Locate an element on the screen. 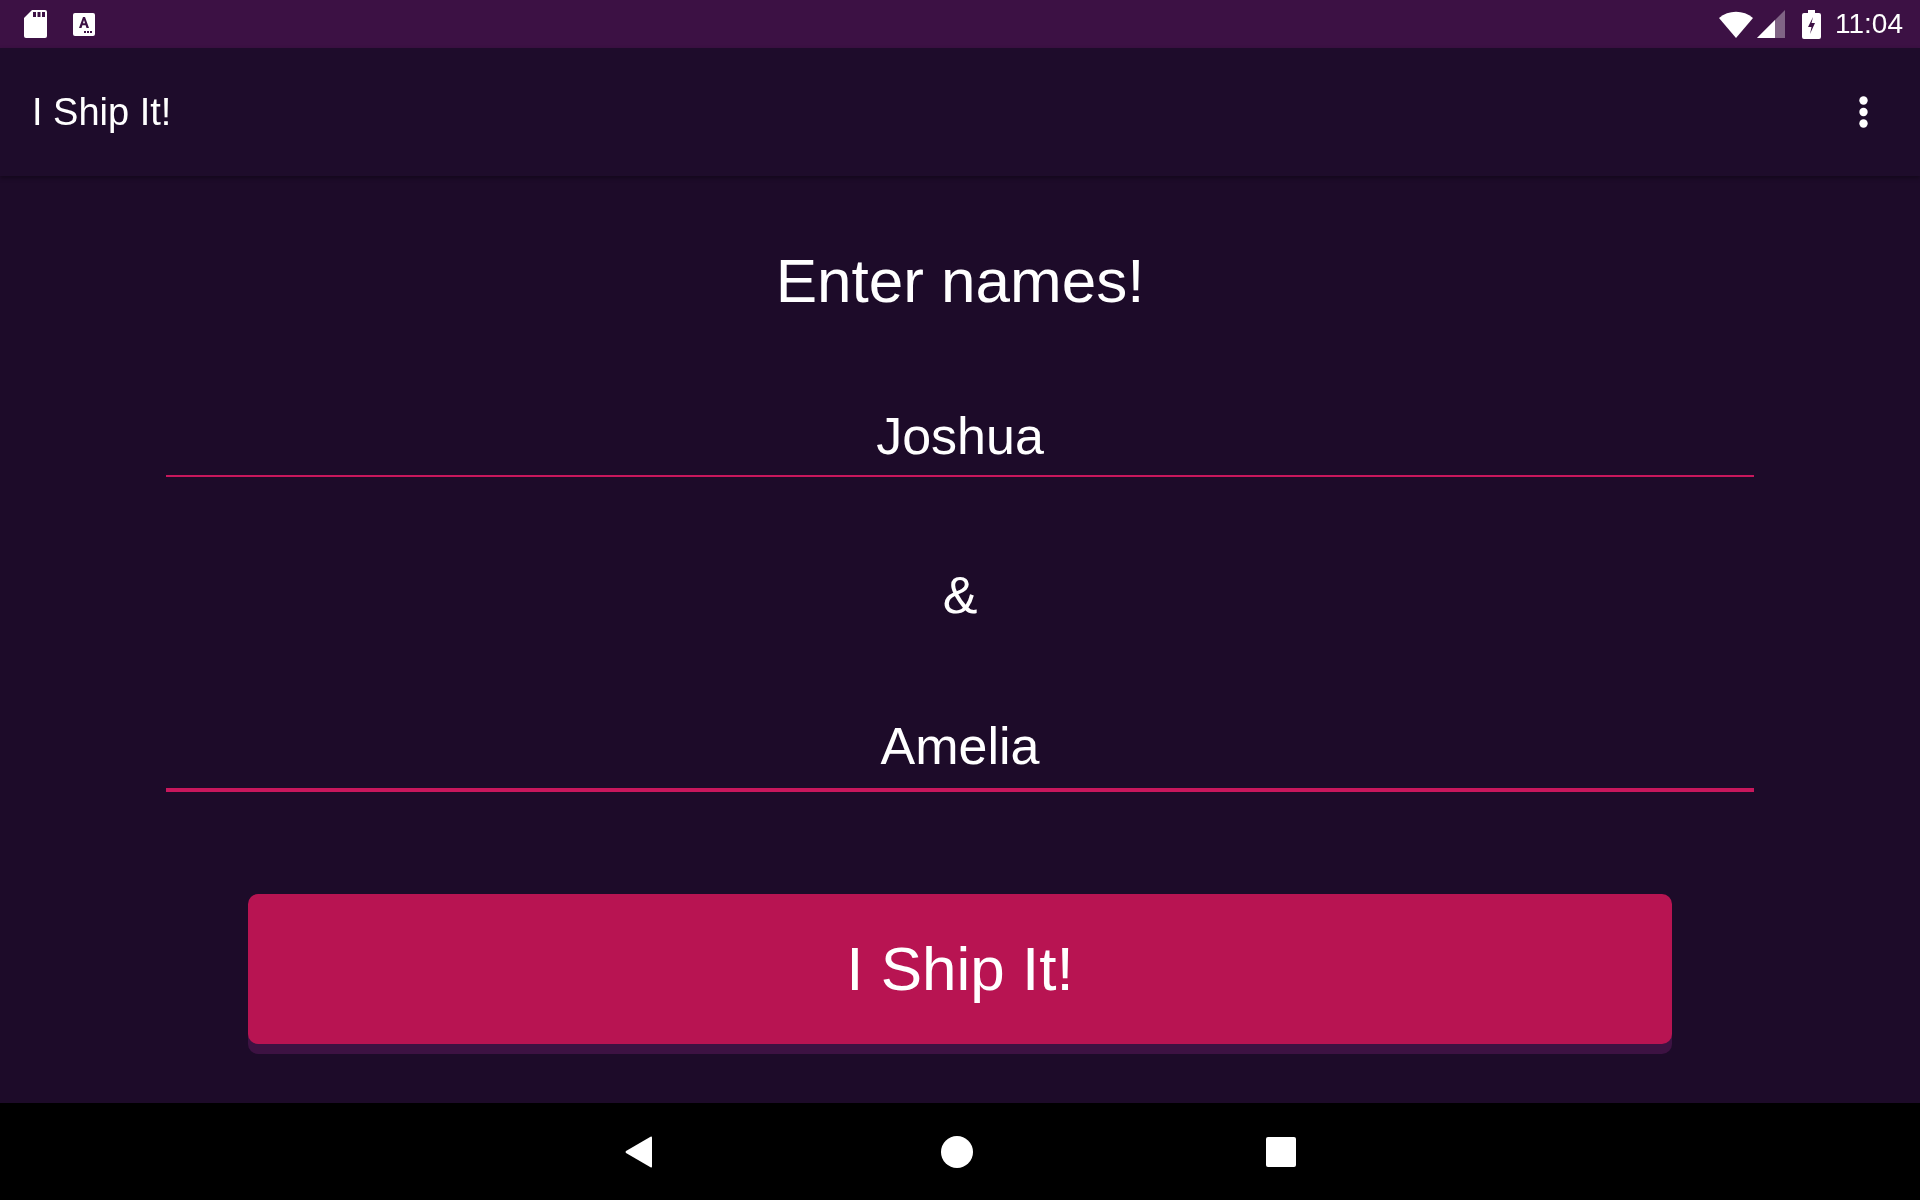 This screenshot has width=1920, height=1200. recent-apps-icon is located at coordinates (1280, 1151).